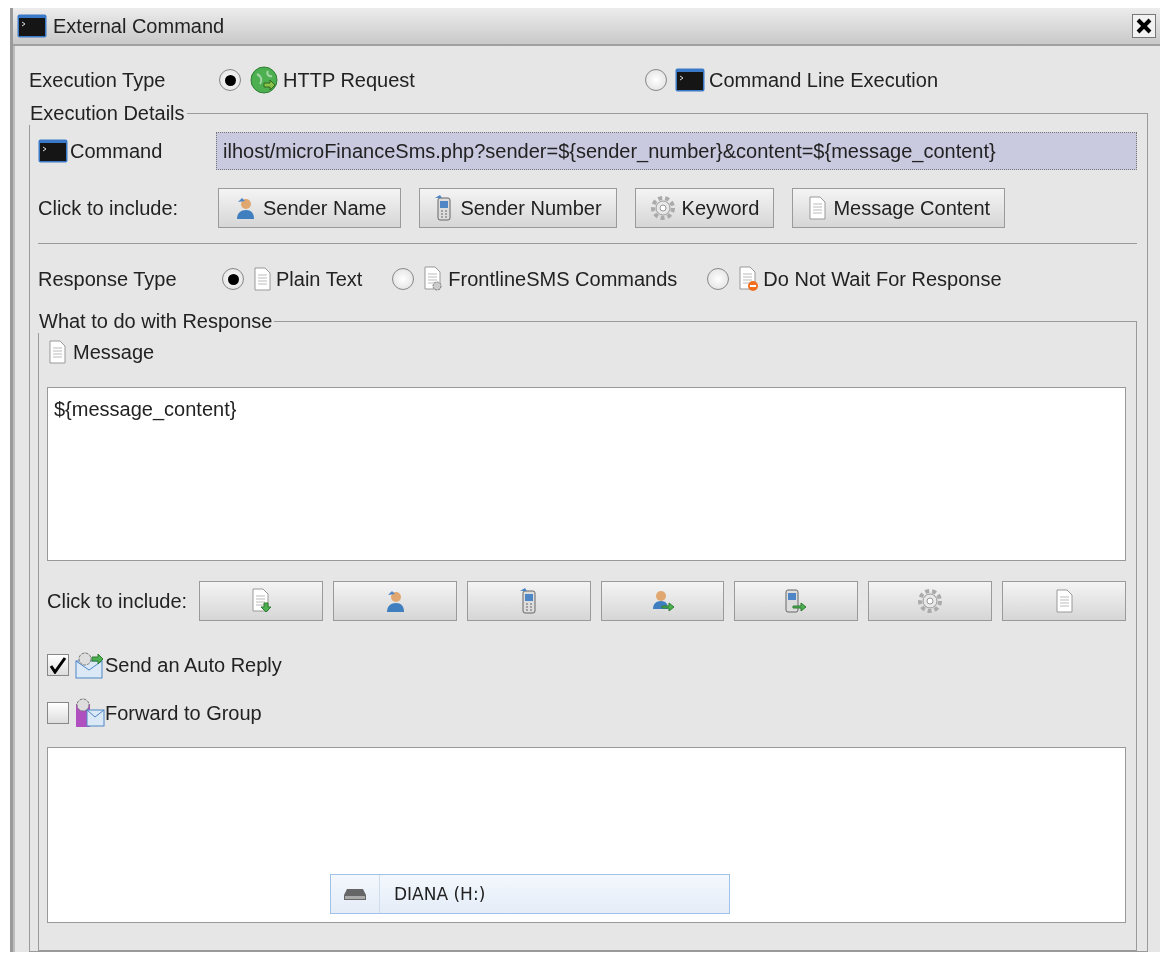 The height and width of the screenshot is (954, 1160). I want to click on phone-icon, so click(528, 601).